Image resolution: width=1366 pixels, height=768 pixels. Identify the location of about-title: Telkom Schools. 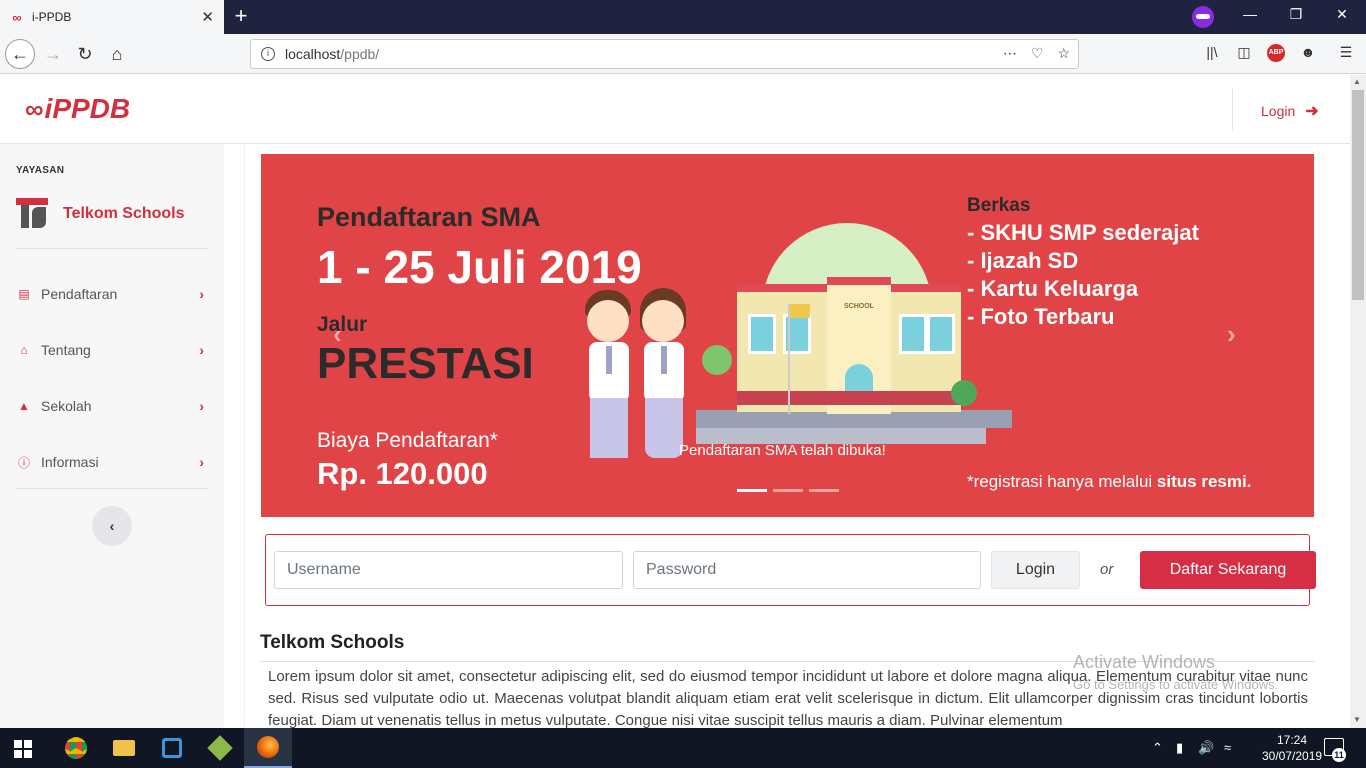
(332, 642).